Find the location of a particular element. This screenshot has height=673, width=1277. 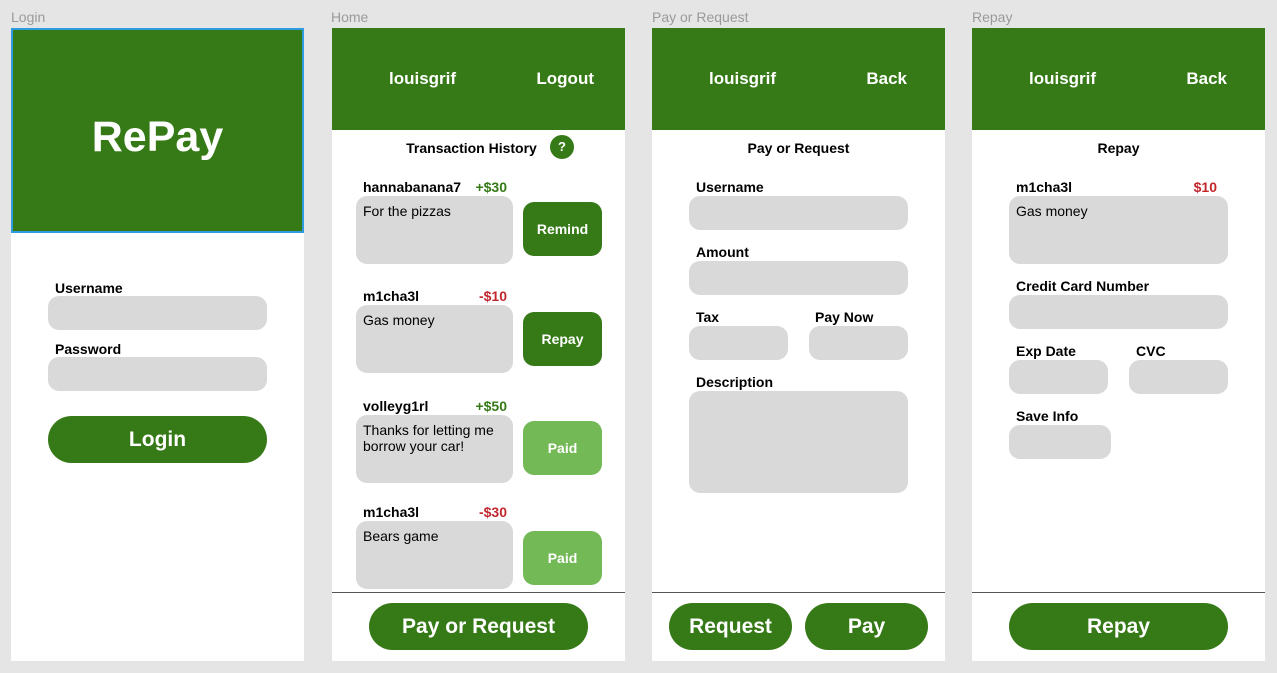

transaction-amount: -$10 is located at coordinates (492, 296).